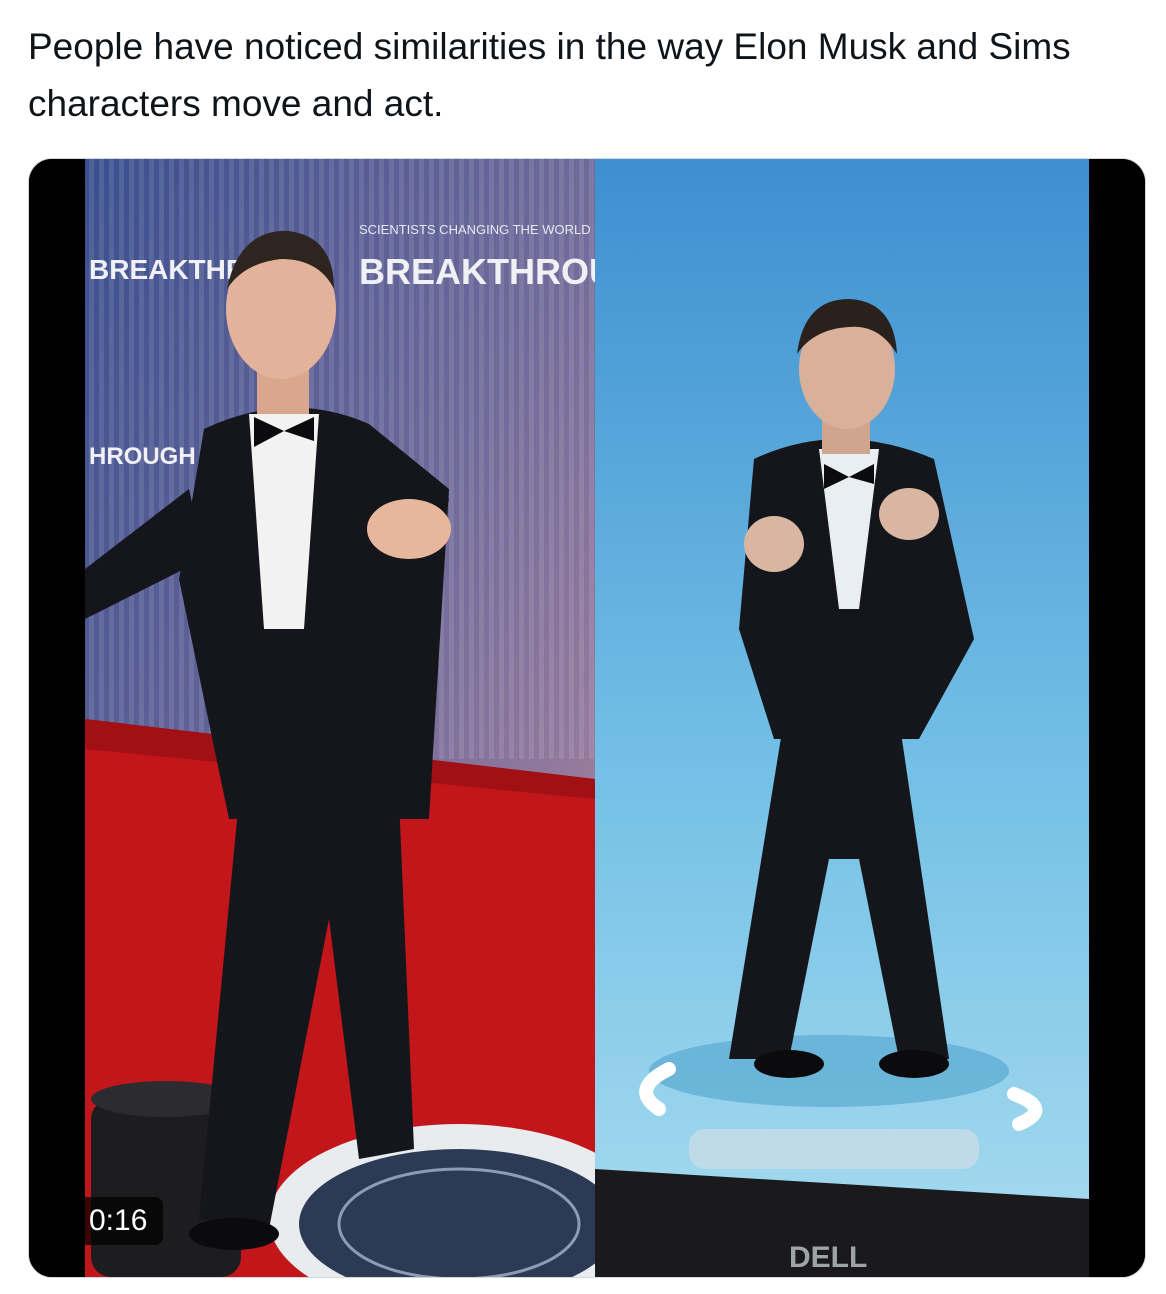 Image resolution: width=1166 pixels, height=1294 pixels. What do you see at coordinates (475, 229) in the screenshot?
I see `backdrop-tagline: SCIENTISTS CHANGING THE WORLD` at bounding box center [475, 229].